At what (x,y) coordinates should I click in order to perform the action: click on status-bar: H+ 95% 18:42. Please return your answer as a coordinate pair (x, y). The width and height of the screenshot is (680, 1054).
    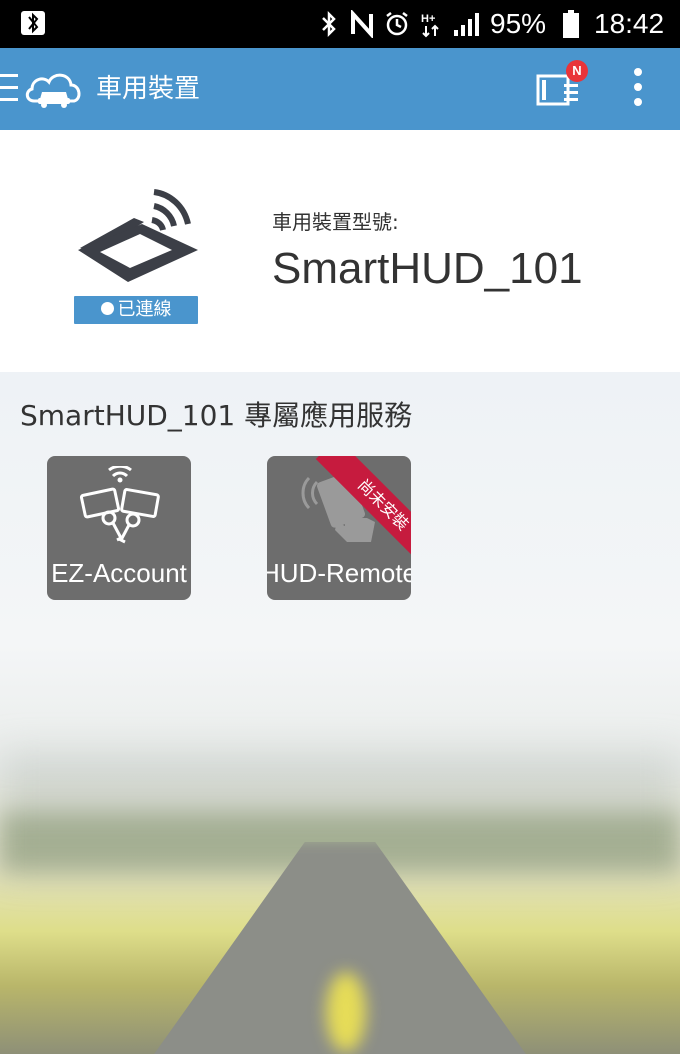
    Looking at the image, I should click on (340, 24).